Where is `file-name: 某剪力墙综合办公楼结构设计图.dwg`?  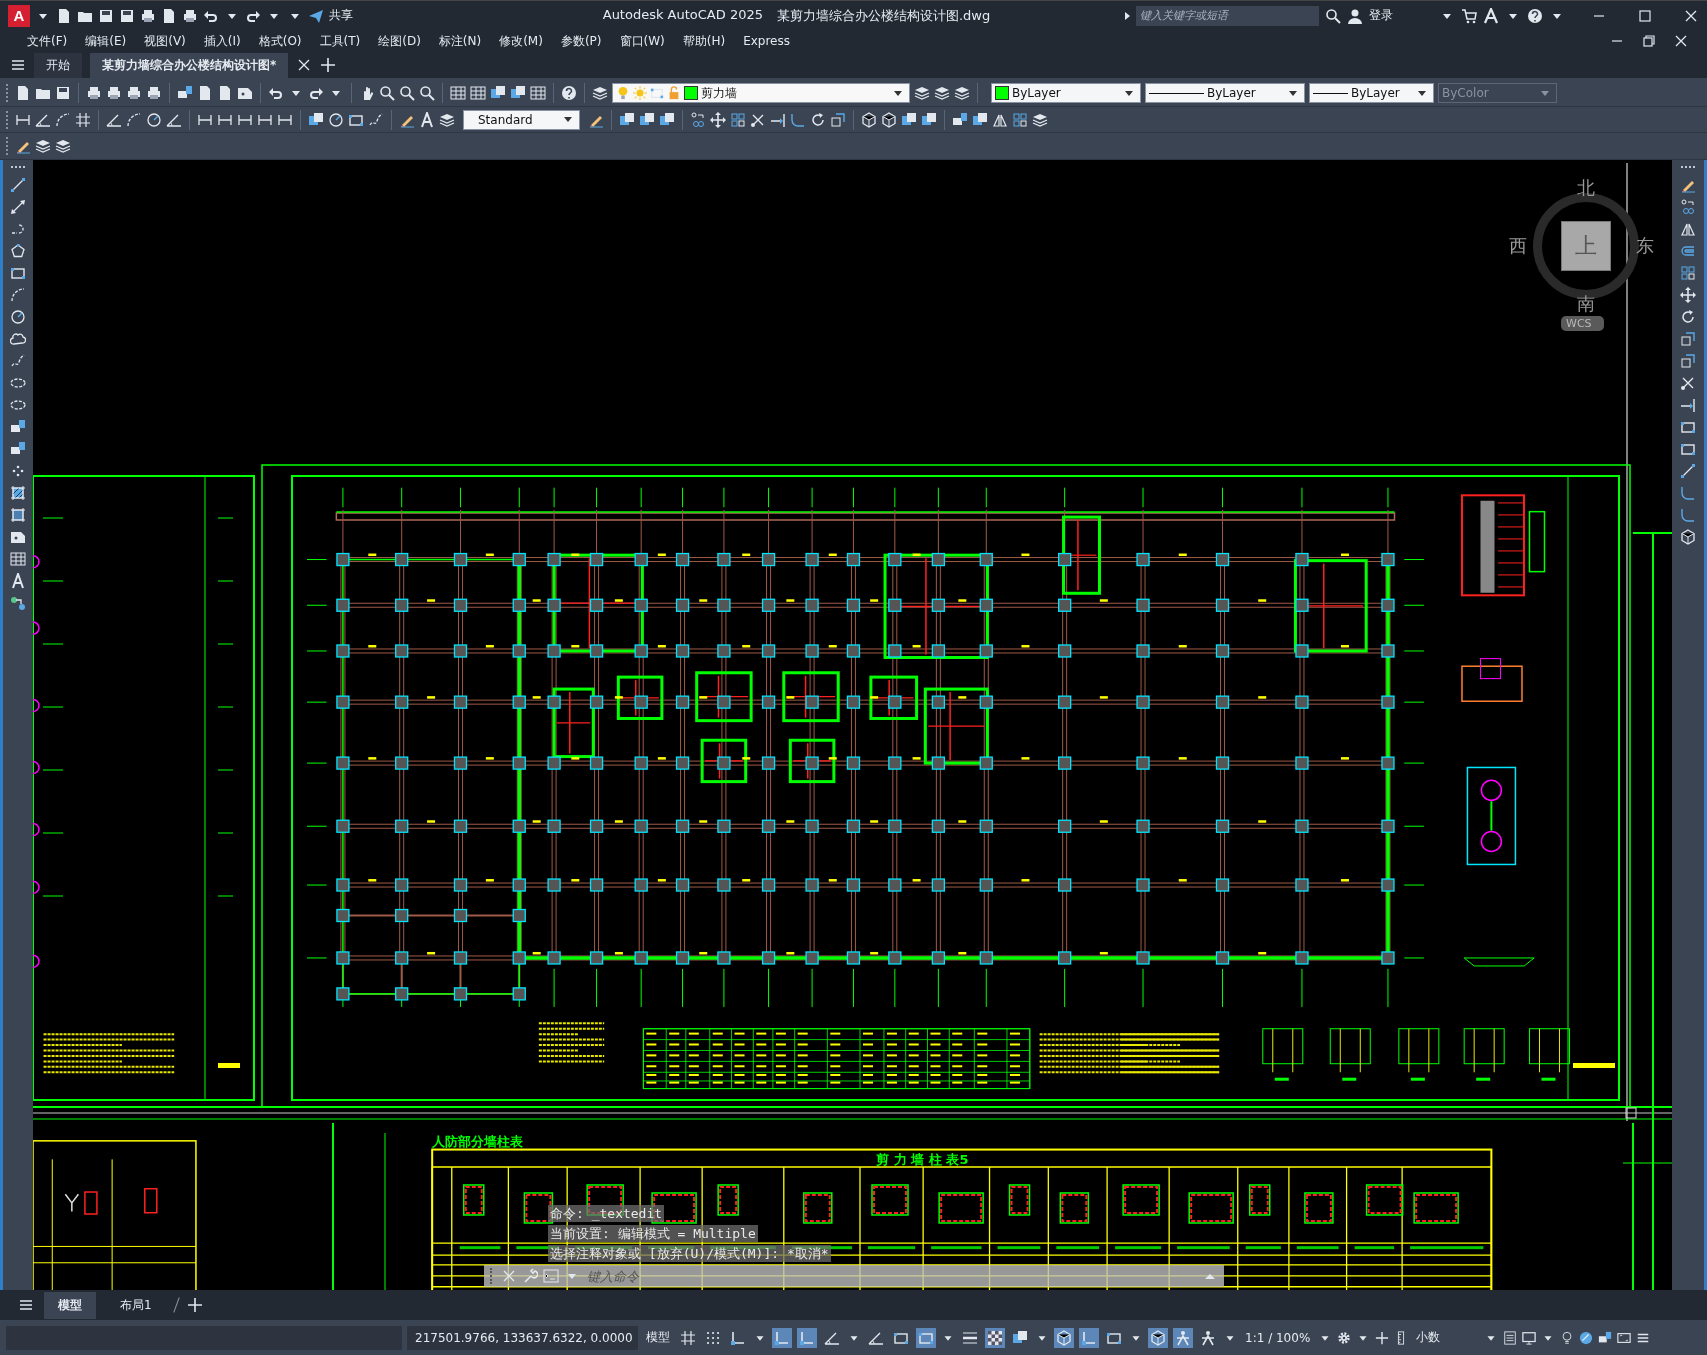
file-name: 某剪力墙综合办公楼结构设计图.dwg is located at coordinates (884, 15).